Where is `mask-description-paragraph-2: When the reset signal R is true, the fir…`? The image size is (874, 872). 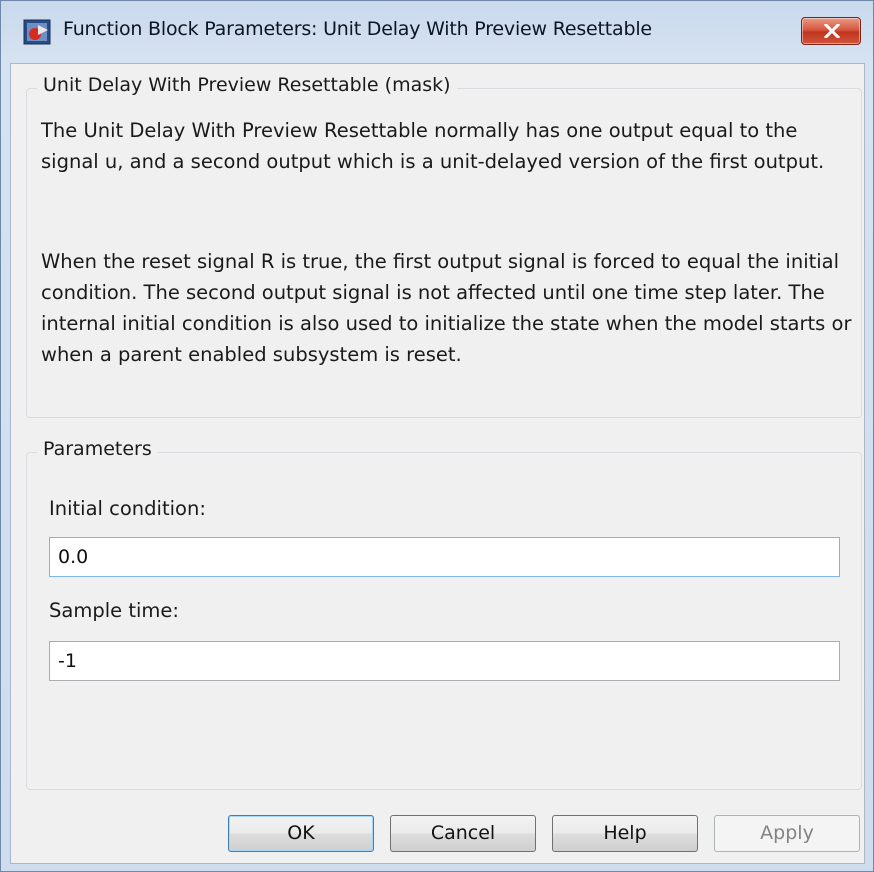 mask-description-paragraph-2: When the reset signal R is true, the fir… is located at coordinates (446, 308).